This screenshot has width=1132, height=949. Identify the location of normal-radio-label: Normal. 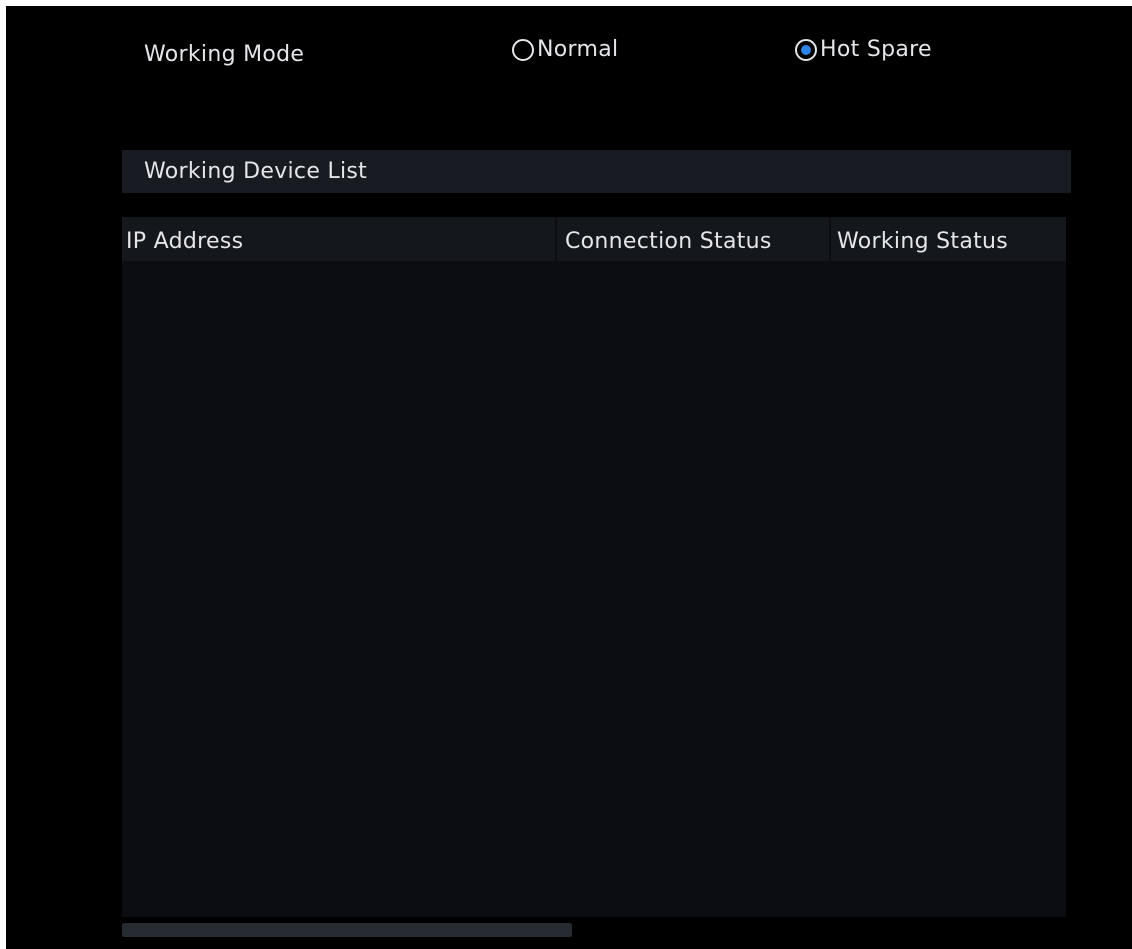
(578, 49).